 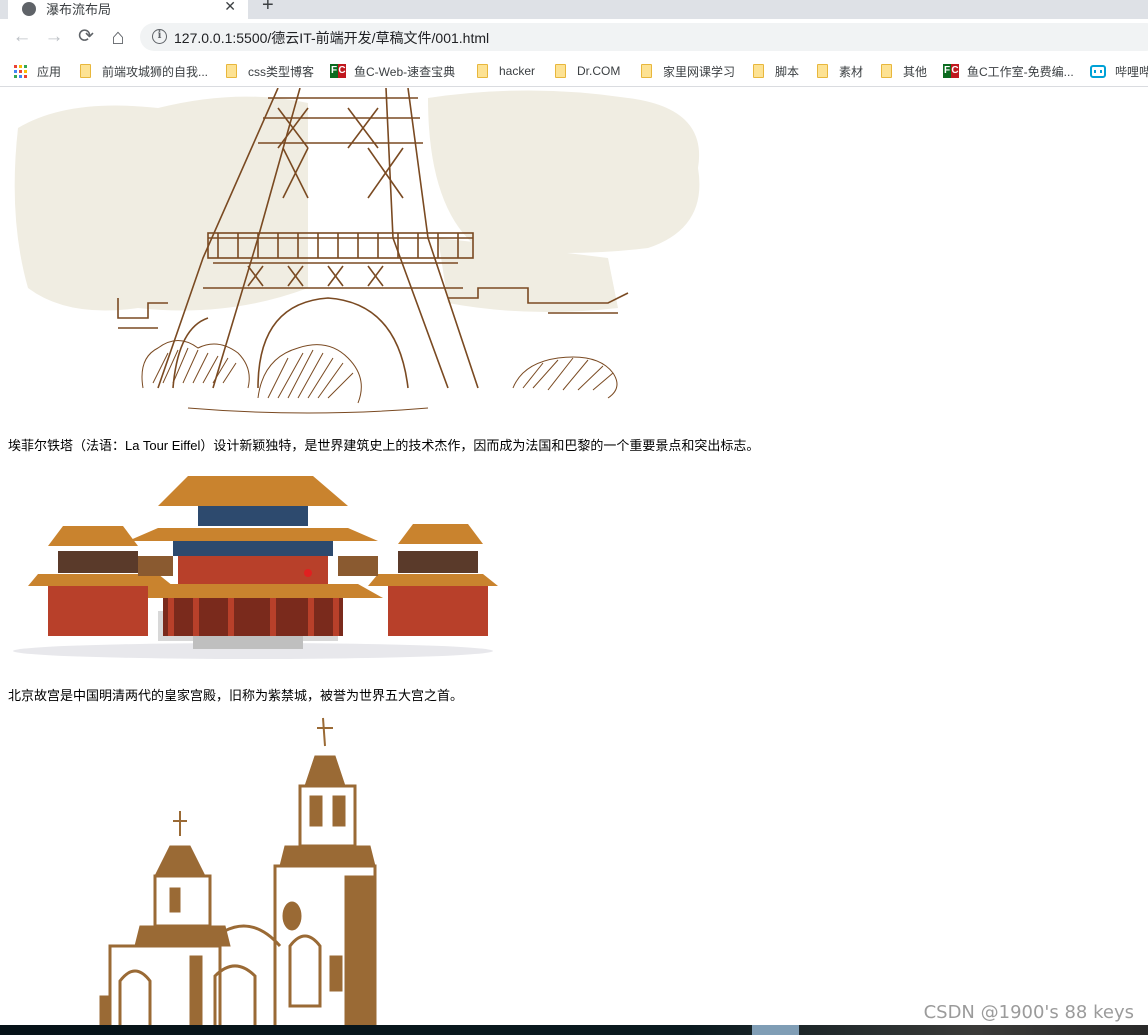 What do you see at coordinates (29, 8) in the screenshot?
I see `globe-icon` at bounding box center [29, 8].